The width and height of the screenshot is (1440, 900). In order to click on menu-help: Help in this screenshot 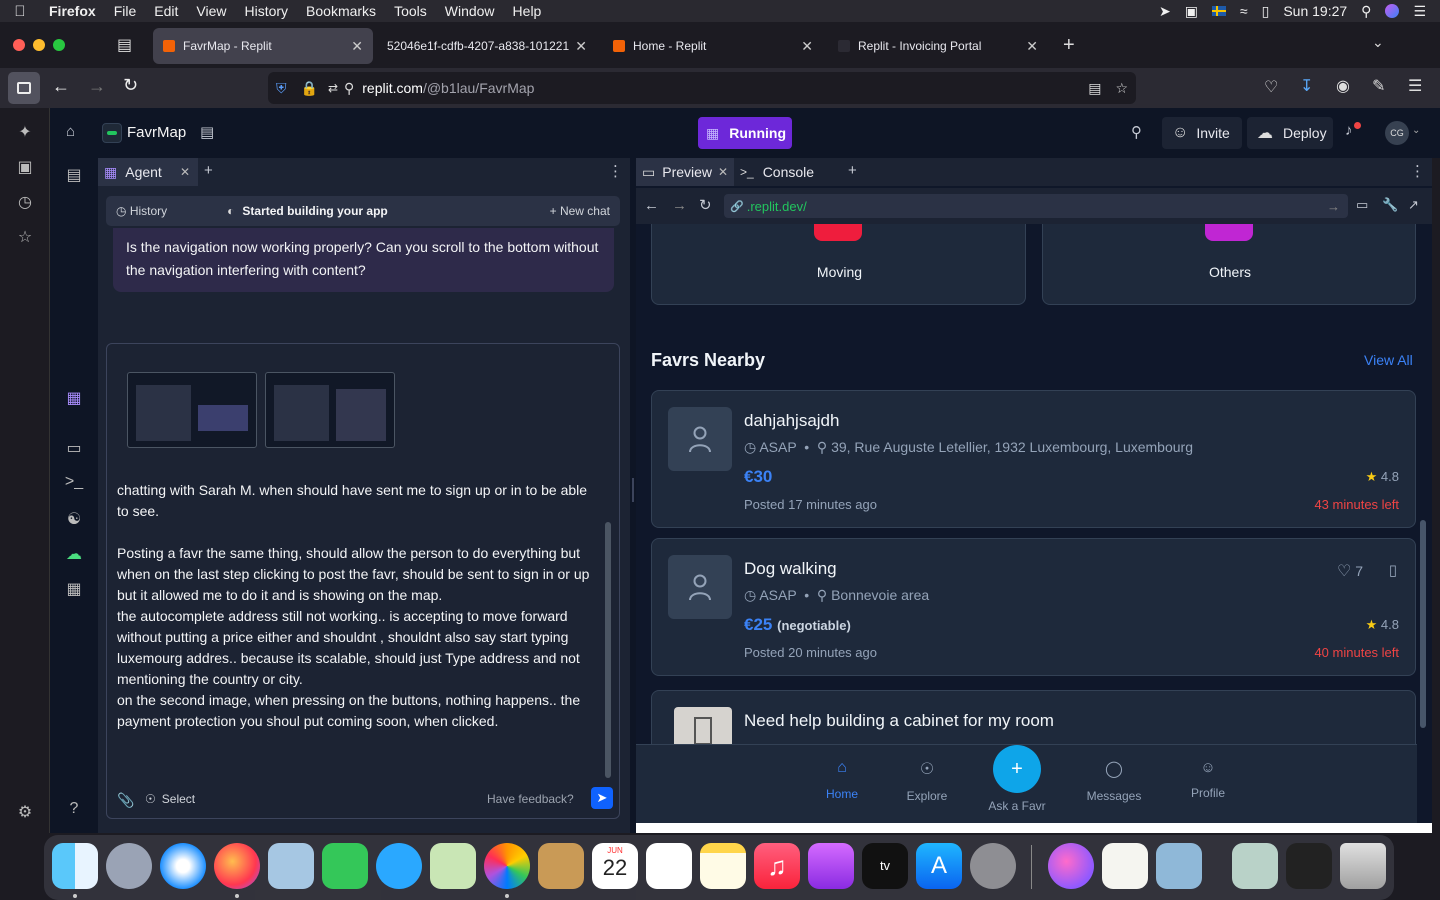, I will do `click(527, 11)`.